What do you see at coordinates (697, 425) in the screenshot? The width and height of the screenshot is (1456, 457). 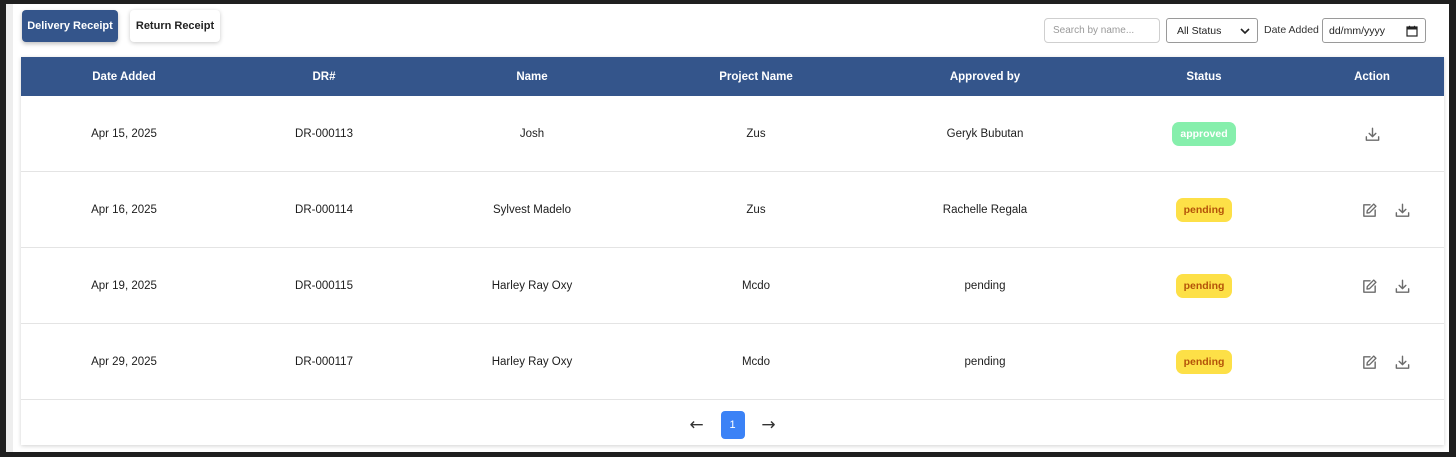 I see `prev-page-button: ←` at bounding box center [697, 425].